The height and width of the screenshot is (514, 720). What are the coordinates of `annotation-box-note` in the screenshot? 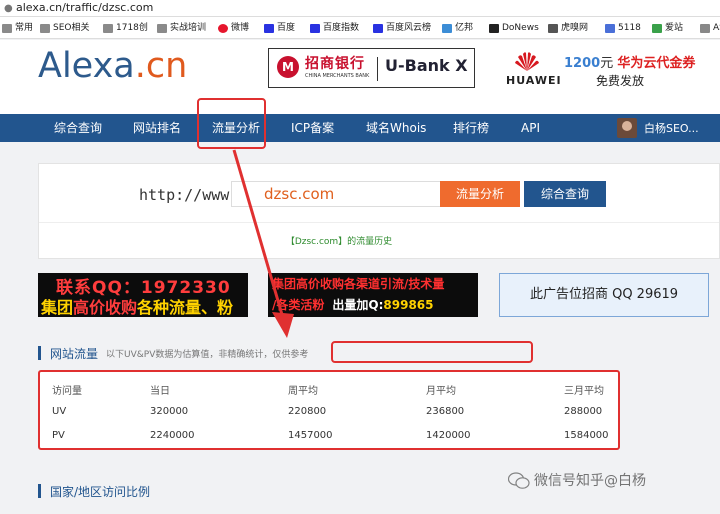 It's located at (432, 352).